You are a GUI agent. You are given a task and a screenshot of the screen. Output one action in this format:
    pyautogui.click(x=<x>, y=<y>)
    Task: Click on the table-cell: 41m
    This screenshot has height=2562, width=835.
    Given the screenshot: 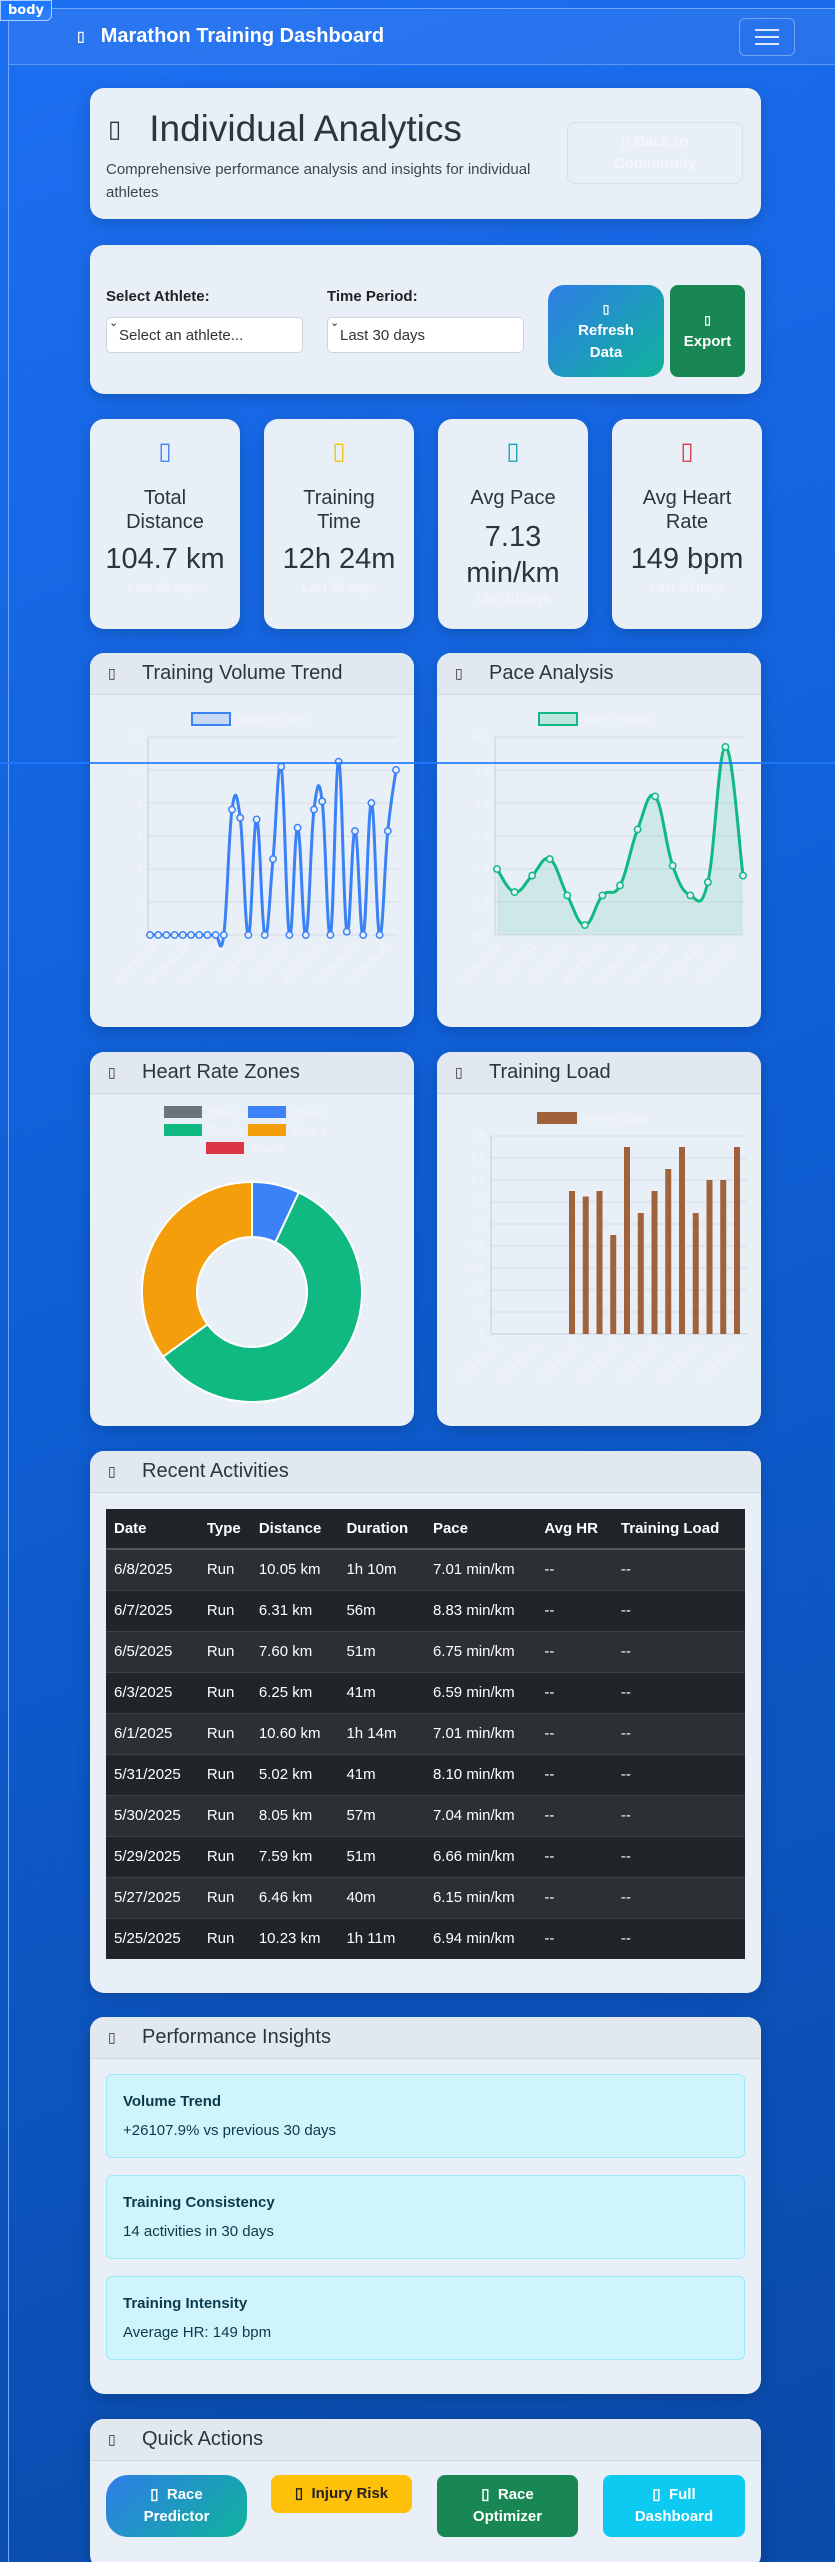 What is the action you would take?
    pyautogui.click(x=381, y=1774)
    